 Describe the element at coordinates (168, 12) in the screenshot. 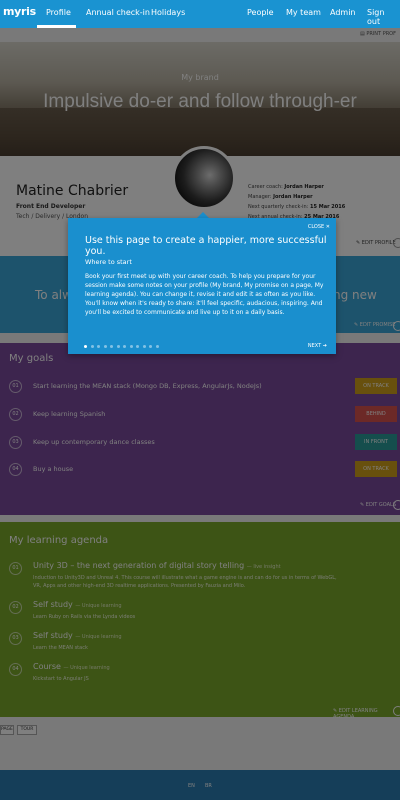

I see `nav-item-holidays: Holidays` at that location.